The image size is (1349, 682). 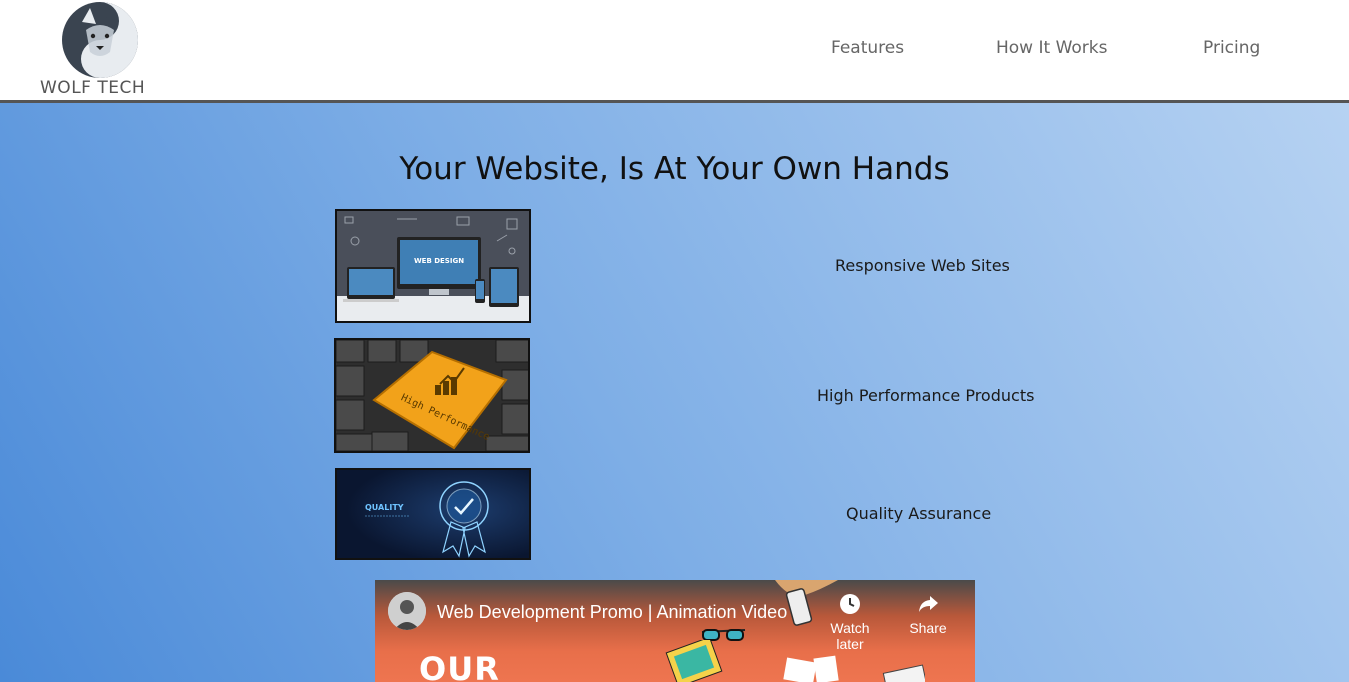 What do you see at coordinates (867, 48) in the screenshot?
I see `nav-features: Features` at bounding box center [867, 48].